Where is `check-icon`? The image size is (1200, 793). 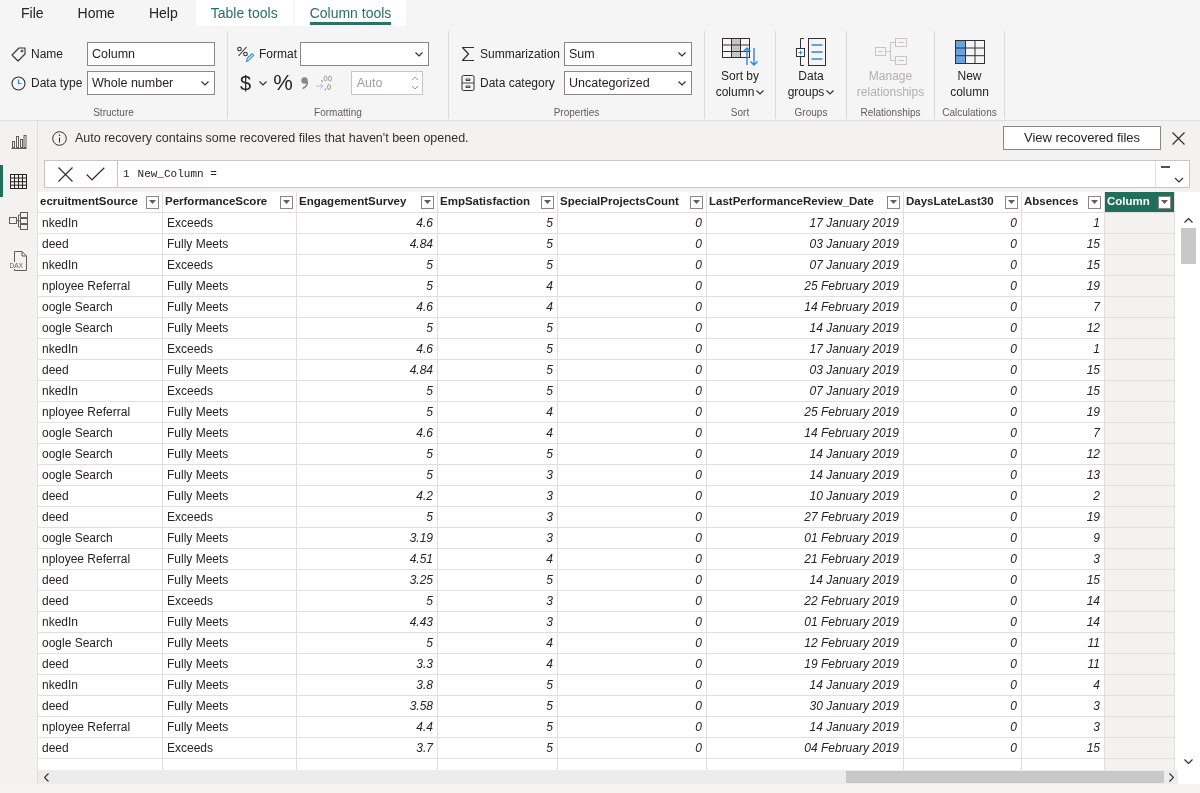 check-icon is located at coordinates (95, 174).